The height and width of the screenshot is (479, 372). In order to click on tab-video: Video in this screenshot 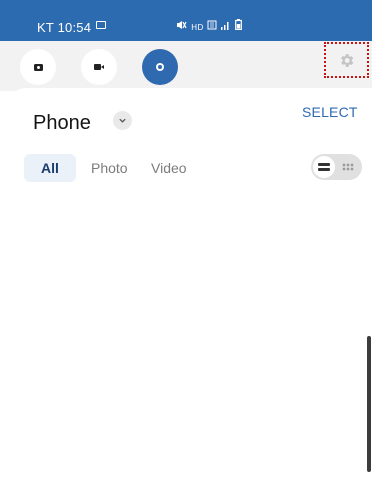, I will do `click(169, 168)`.